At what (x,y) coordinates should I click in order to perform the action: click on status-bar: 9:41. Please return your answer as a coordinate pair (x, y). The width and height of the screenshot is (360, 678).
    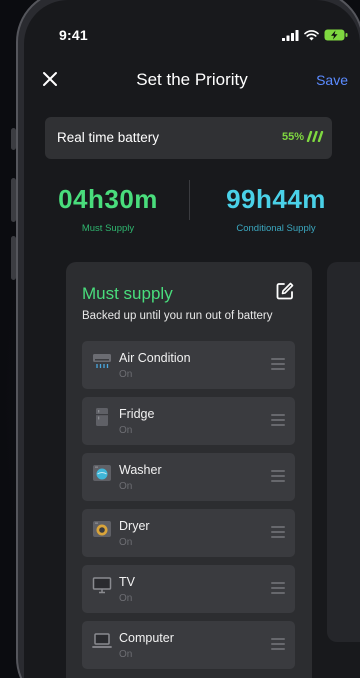
    Looking at the image, I should click on (192, 37).